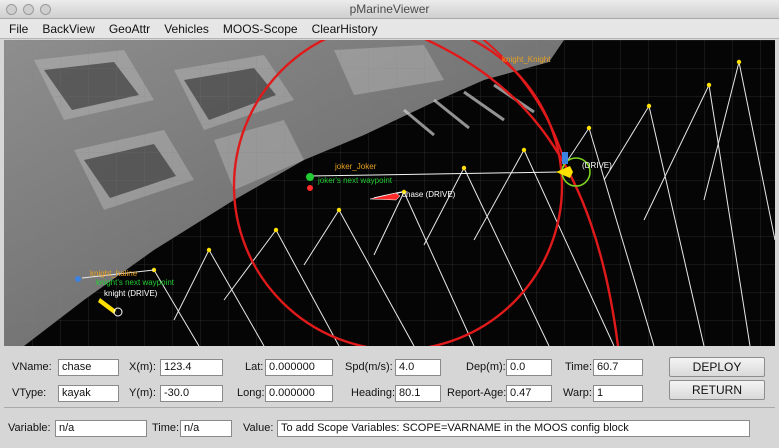 The width and height of the screenshot is (779, 448). I want to click on joker-label: joker_Joker, so click(355, 166).